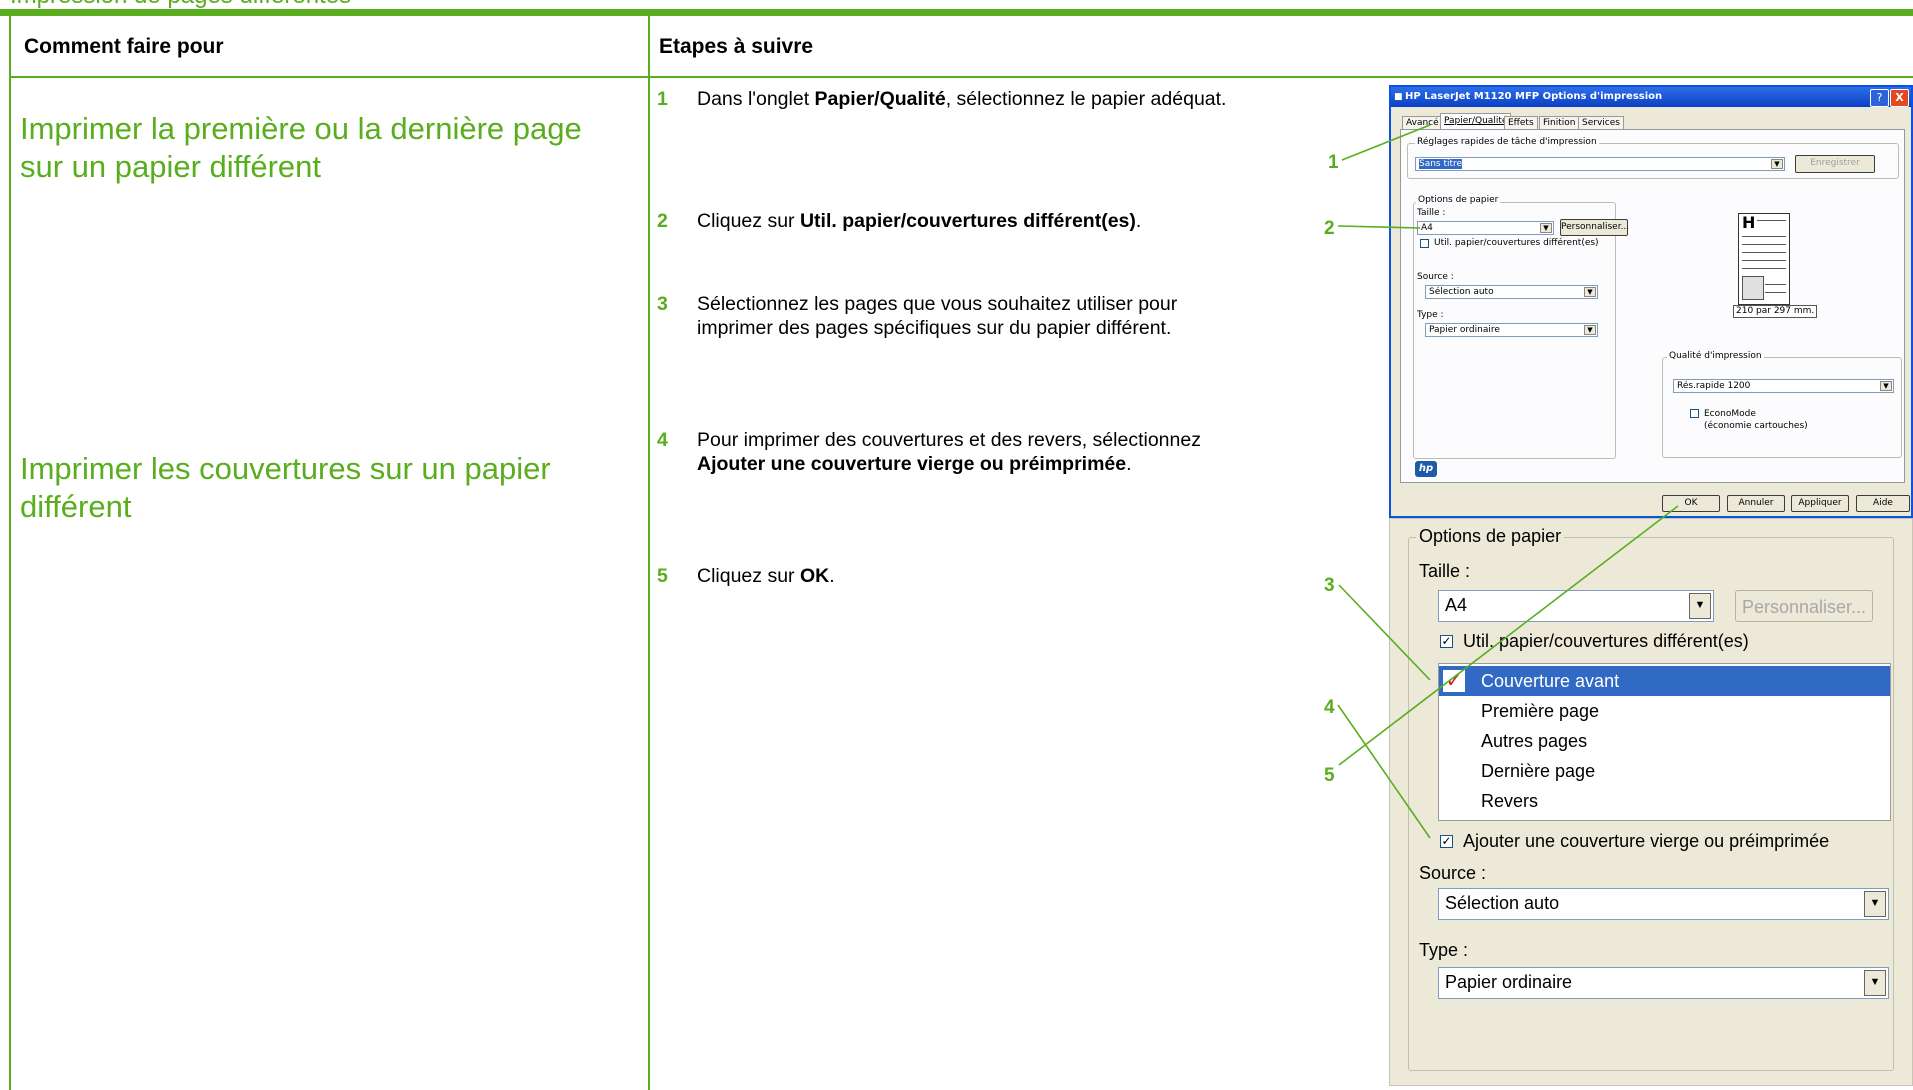 This screenshot has height=1090, width=1913. What do you see at coordinates (1508, 481) in the screenshot?
I see `callout-leader-lines` at bounding box center [1508, 481].